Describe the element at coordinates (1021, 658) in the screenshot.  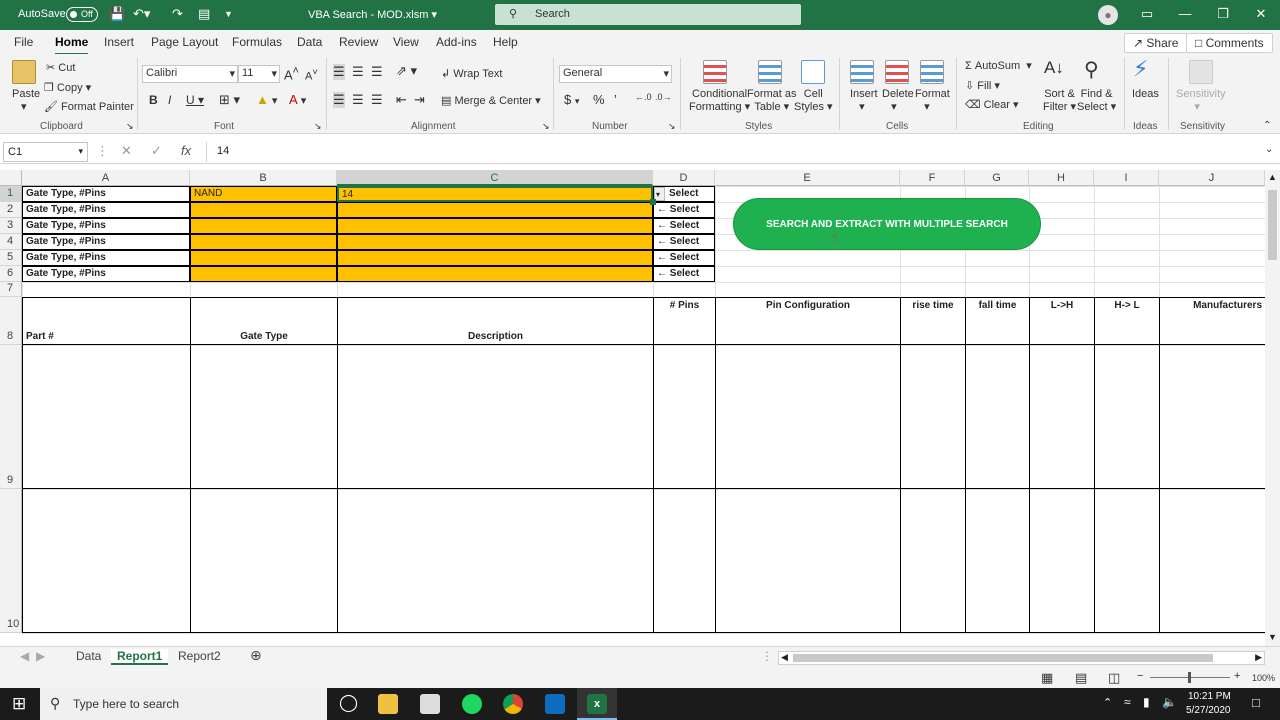
I see `horizontal-scrollbar: ◀ ▶` at that location.